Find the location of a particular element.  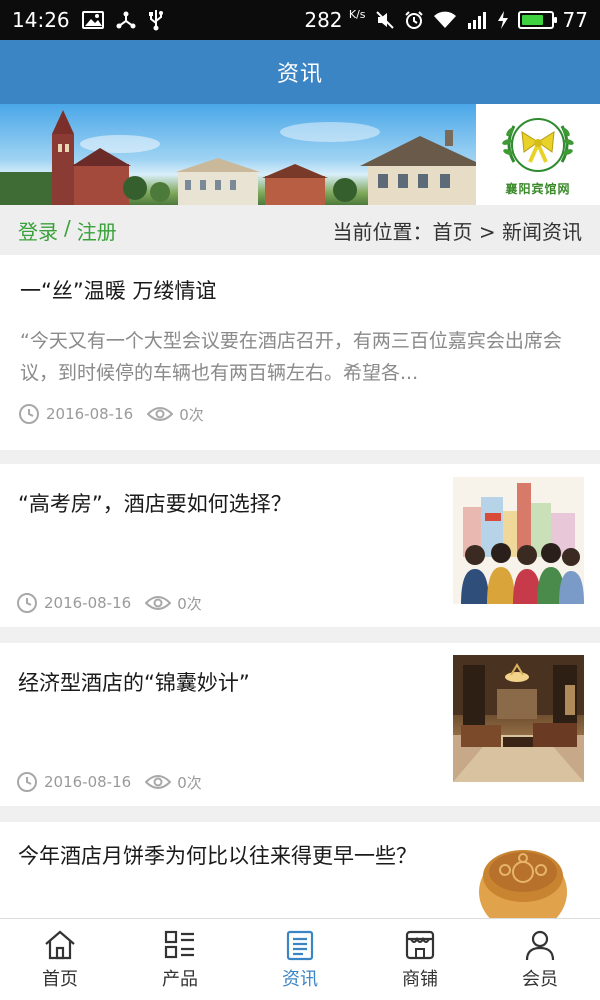

tab-member: 会员 is located at coordinates (540, 959).